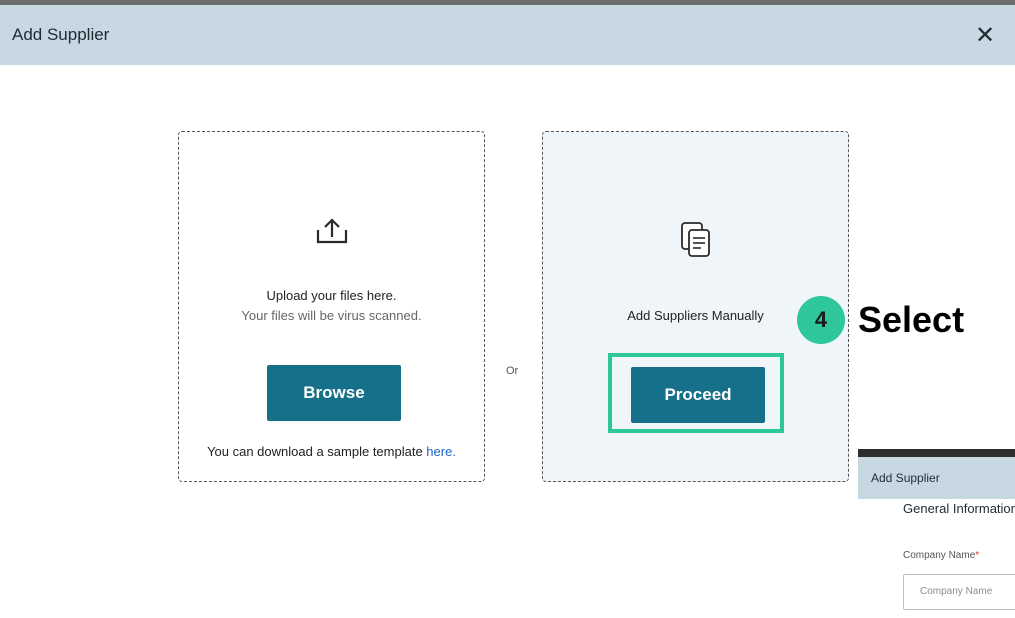  Describe the element at coordinates (911, 319) in the screenshot. I see `step-instruction: Select` at that location.